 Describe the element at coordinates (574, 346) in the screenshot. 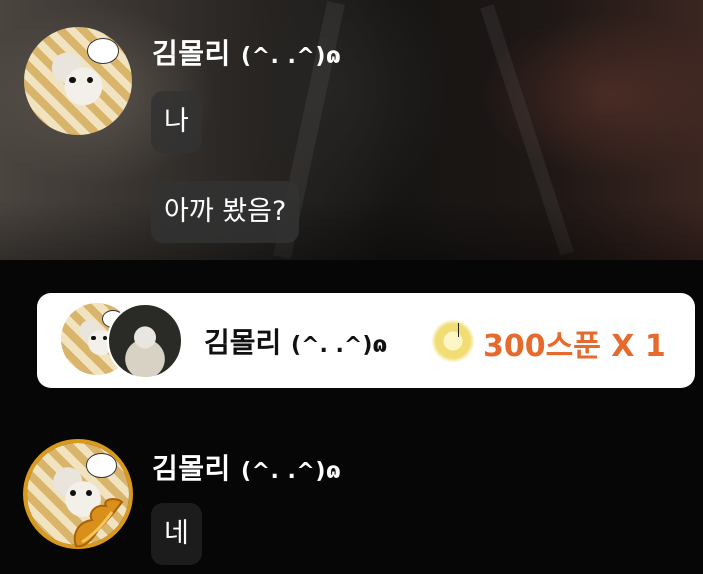

I see `gift-amount: 300스푼 X 1` at that location.